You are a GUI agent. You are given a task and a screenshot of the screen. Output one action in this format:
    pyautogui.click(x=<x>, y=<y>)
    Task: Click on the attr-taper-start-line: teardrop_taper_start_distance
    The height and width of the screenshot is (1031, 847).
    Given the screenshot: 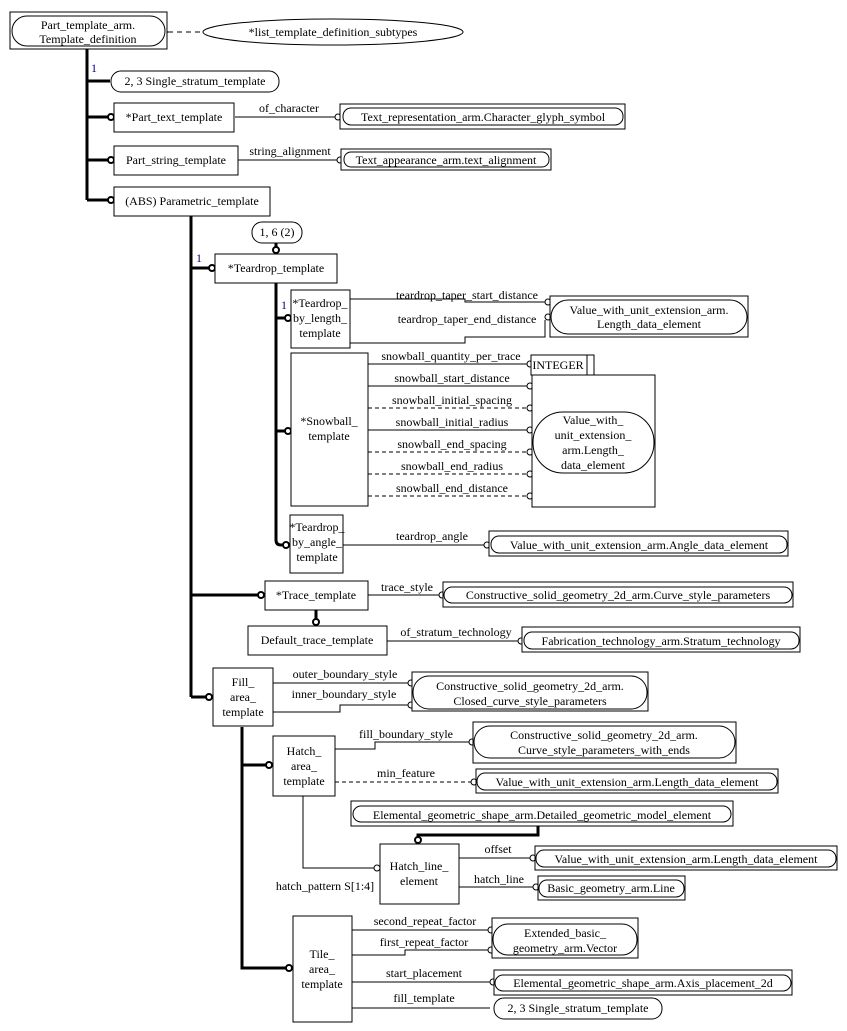 What is the action you would take?
    pyautogui.click(x=467, y=295)
    